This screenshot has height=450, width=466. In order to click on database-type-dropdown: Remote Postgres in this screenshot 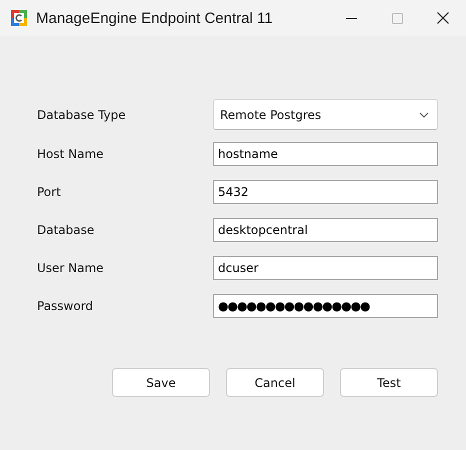, I will do `click(325, 114)`.